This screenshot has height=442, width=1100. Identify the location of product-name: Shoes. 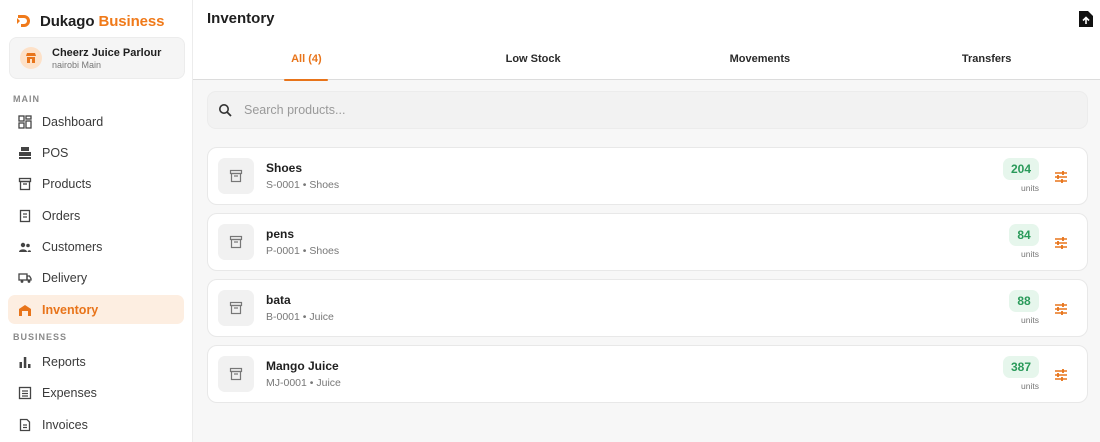
(284, 168).